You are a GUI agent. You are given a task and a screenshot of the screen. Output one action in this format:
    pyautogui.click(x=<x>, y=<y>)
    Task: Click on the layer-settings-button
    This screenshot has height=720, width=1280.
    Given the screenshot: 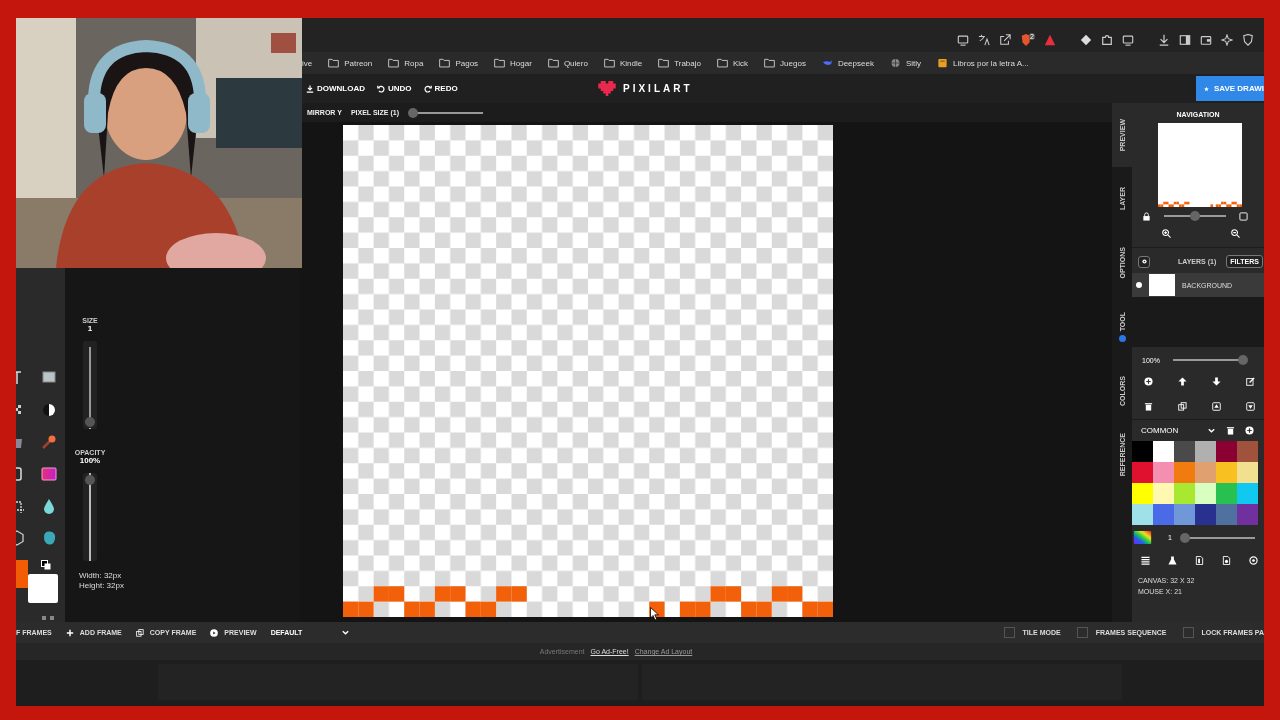 What is the action you would take?
    pyautogui.click(x=1144, y=261)
    